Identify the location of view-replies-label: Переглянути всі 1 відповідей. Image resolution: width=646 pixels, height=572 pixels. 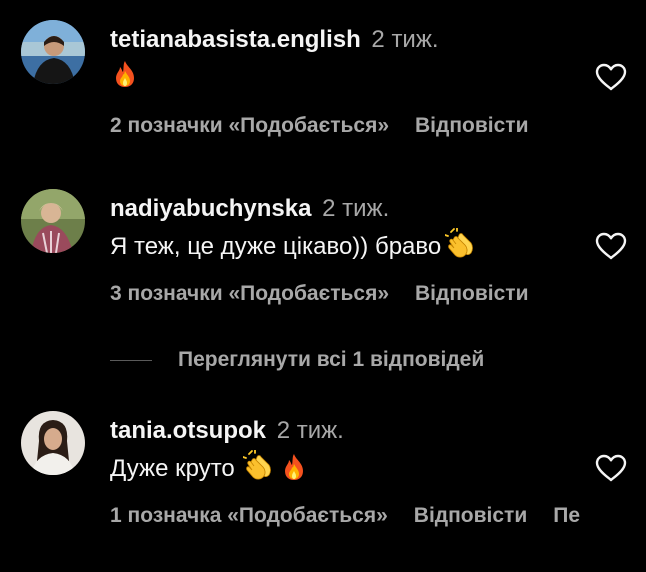
(331, 359).